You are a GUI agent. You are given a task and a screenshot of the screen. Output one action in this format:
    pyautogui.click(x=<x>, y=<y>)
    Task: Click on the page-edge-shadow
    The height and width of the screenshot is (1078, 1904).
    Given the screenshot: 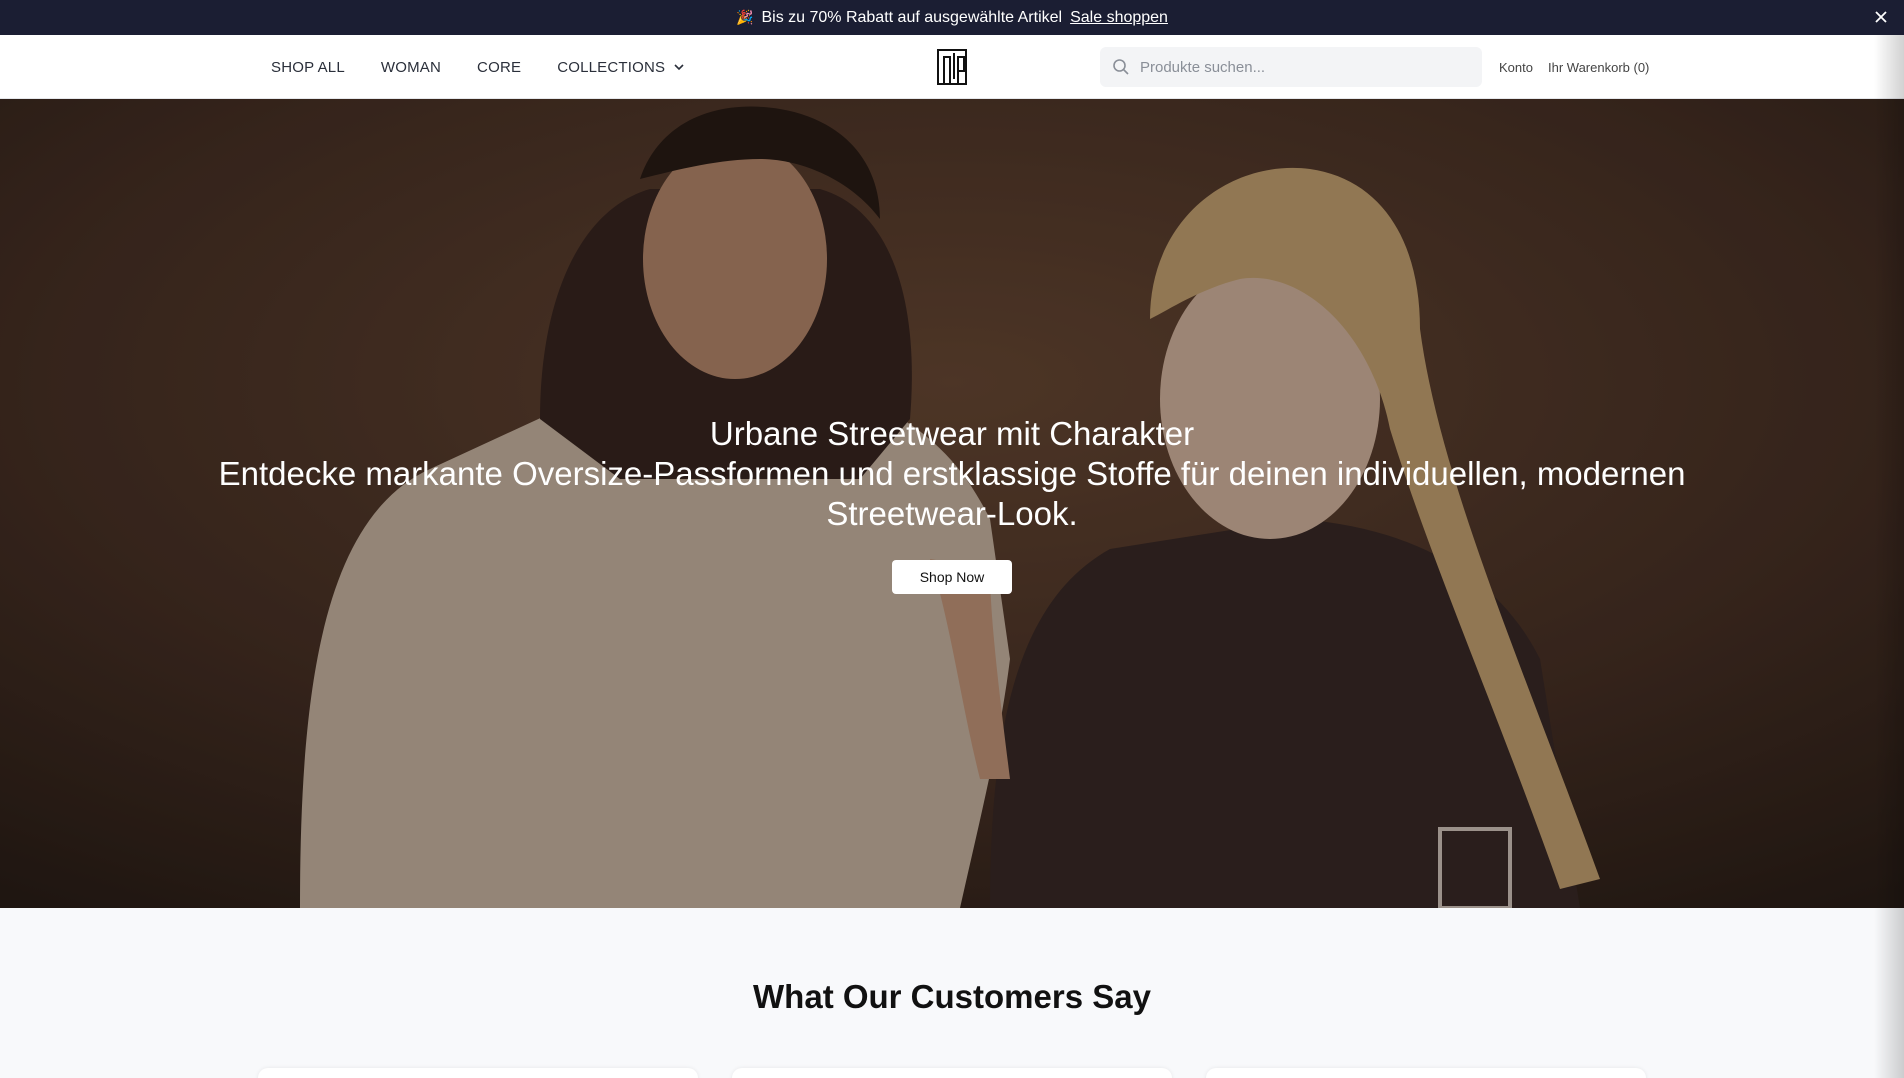 What is the action you would take?
    pyautogui.click(x=1889, y=556)
    